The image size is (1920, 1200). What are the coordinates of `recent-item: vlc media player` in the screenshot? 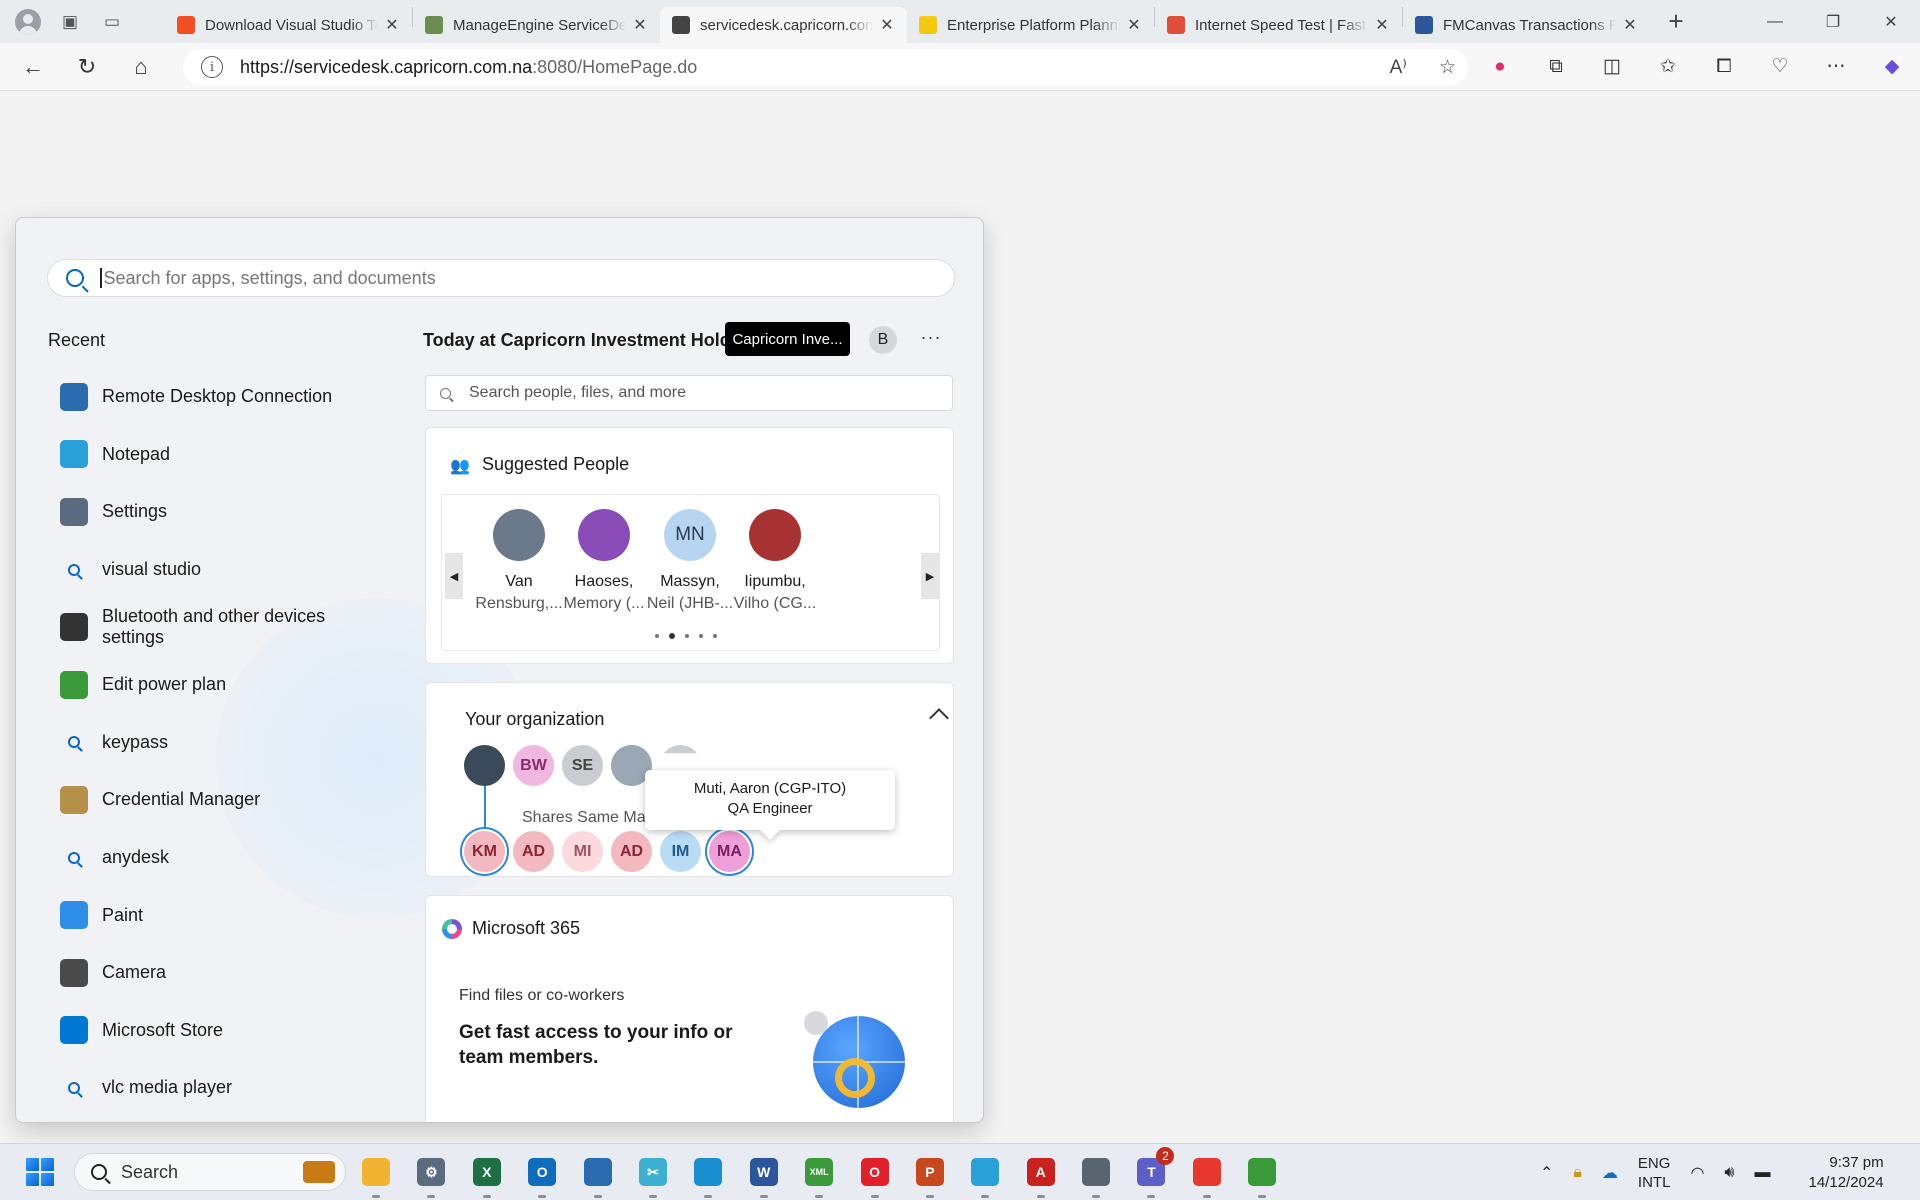 It's located at (225, 1088).